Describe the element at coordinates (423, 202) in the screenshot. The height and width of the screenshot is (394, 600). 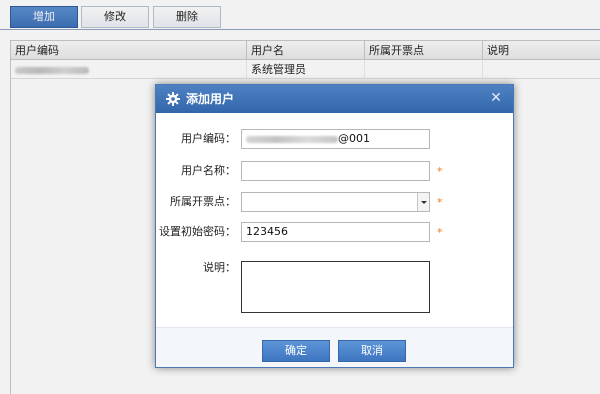
I see `chevron-down-icon` at that location.